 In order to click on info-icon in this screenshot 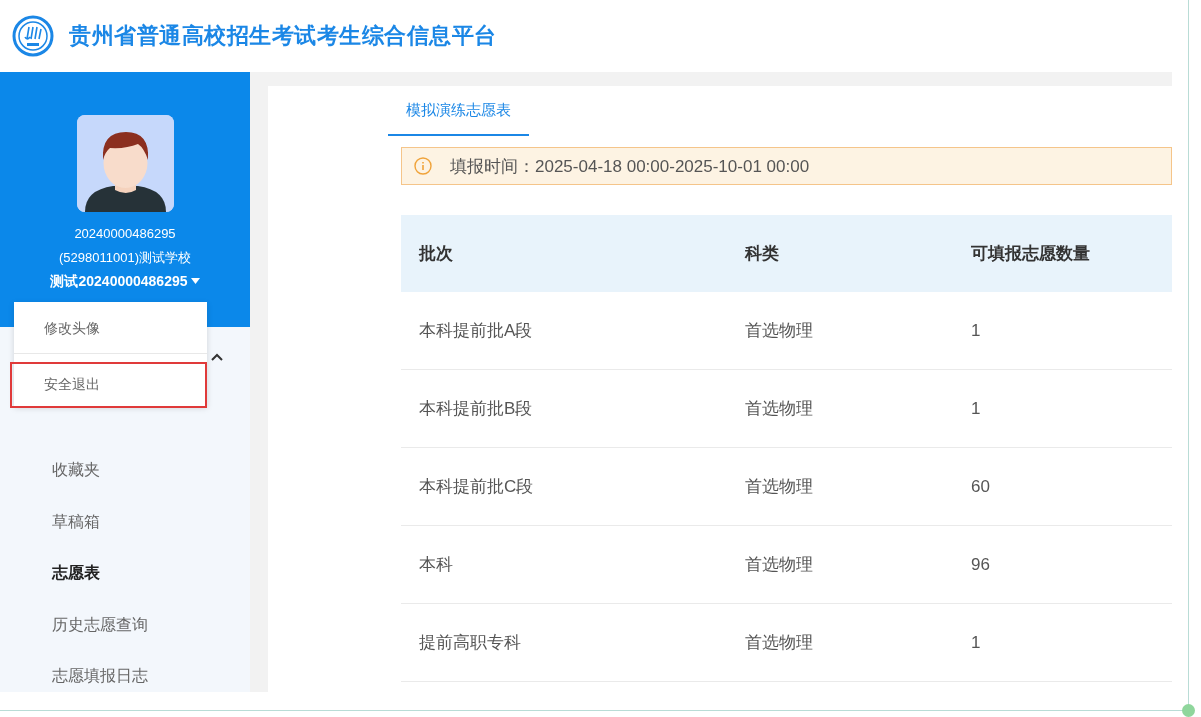, I will do `click(423, 166)`.